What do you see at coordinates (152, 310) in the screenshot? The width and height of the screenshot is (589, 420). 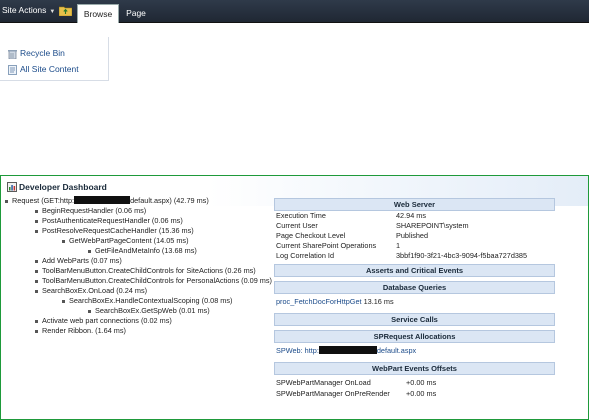 I see `tree-node-label: SearchBoxEx.GetSpWeb (0.01 ms)` at bounding box center [152, 310].